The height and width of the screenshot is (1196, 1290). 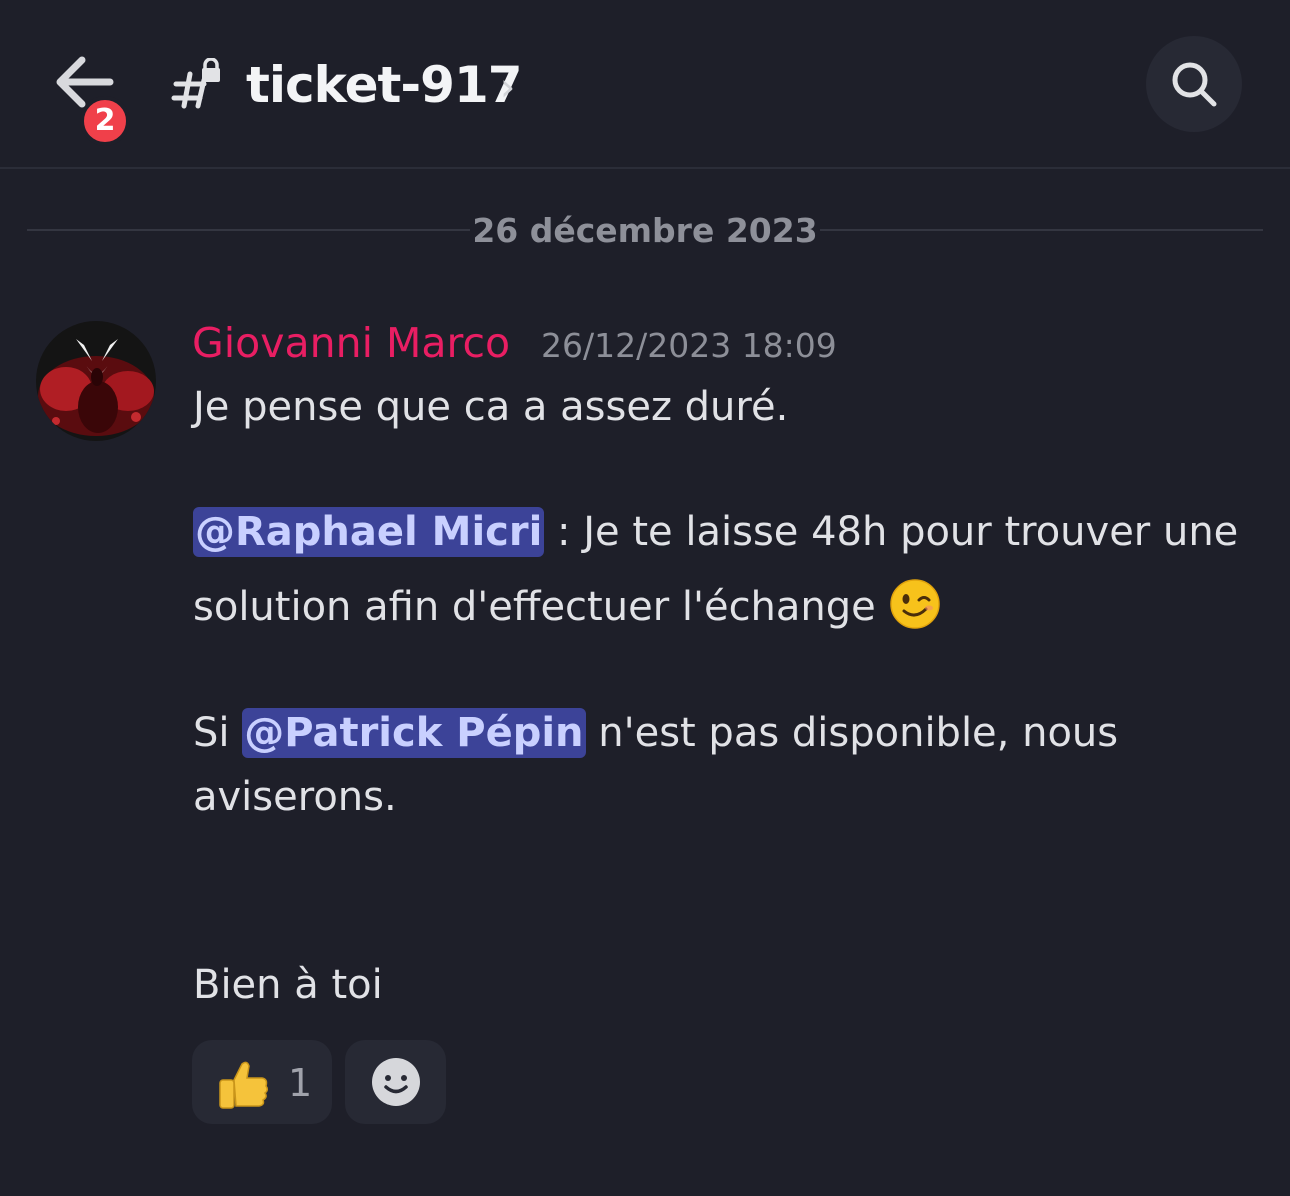 What do you see at coordinates (852, 733) in the screenshot?
I see `message-line-4-text: n'est pas disponible, nous` at bounding box center [852, 733].